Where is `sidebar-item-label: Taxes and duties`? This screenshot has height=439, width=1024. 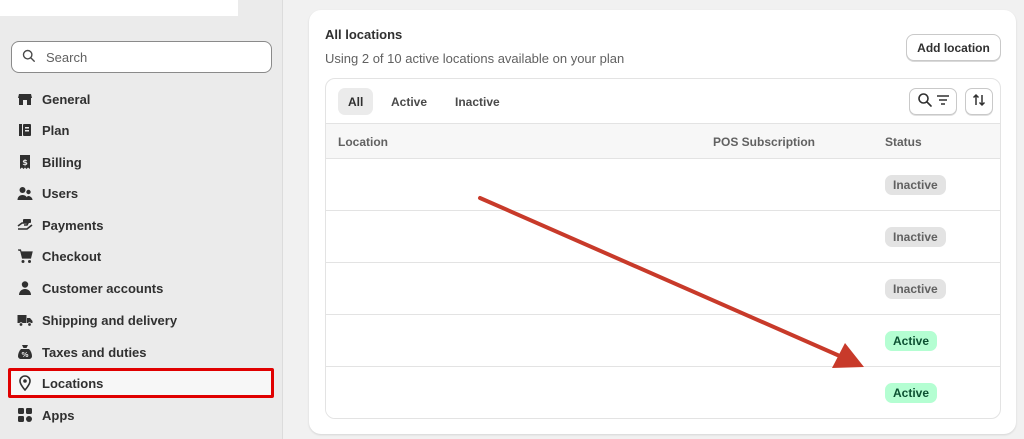 sidebar-item-label: Taxes and duties is located at coordinates (94, 352).